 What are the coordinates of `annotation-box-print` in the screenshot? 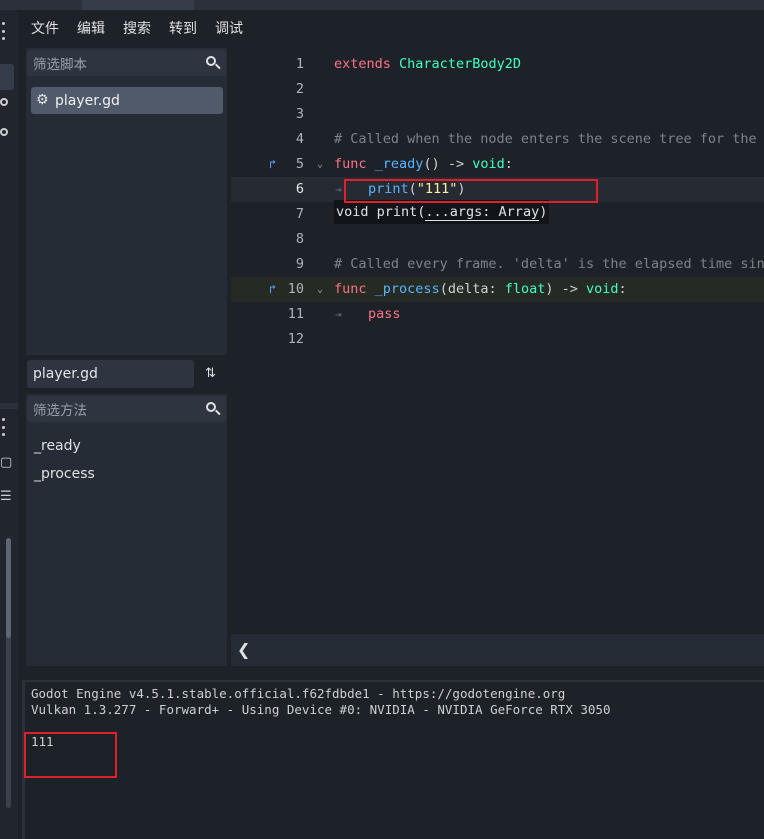 It's located at (471, 191).